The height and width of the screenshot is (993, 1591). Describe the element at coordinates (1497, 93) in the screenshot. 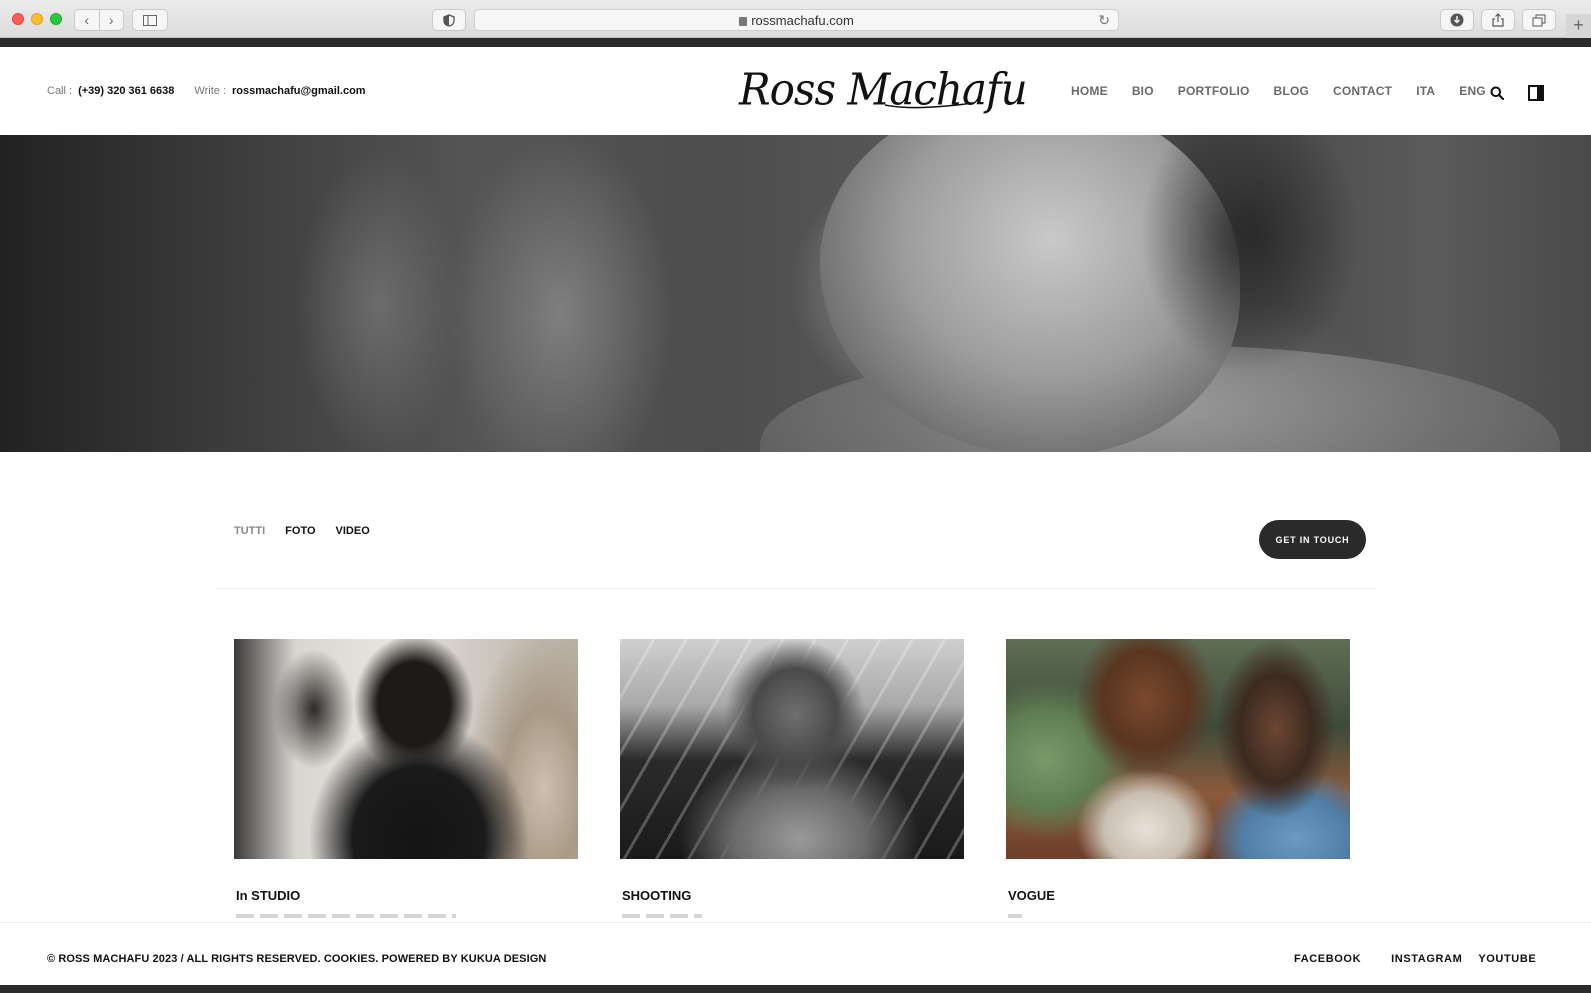

I see `search-icon` at that location.